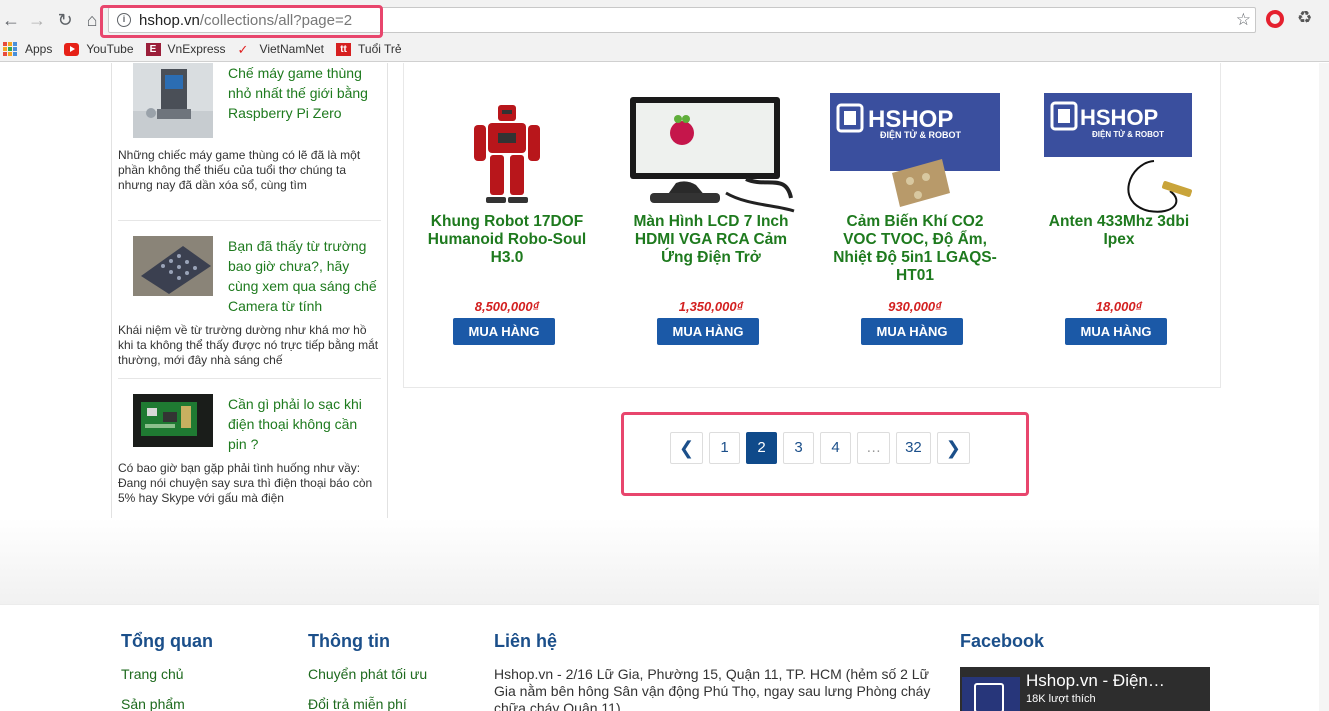 This screenshot has width=1329, height=711. Describe the element at coordinates (167, 703) in the screenshot. I see `footer-link-products: Sản phẩm` at that location.